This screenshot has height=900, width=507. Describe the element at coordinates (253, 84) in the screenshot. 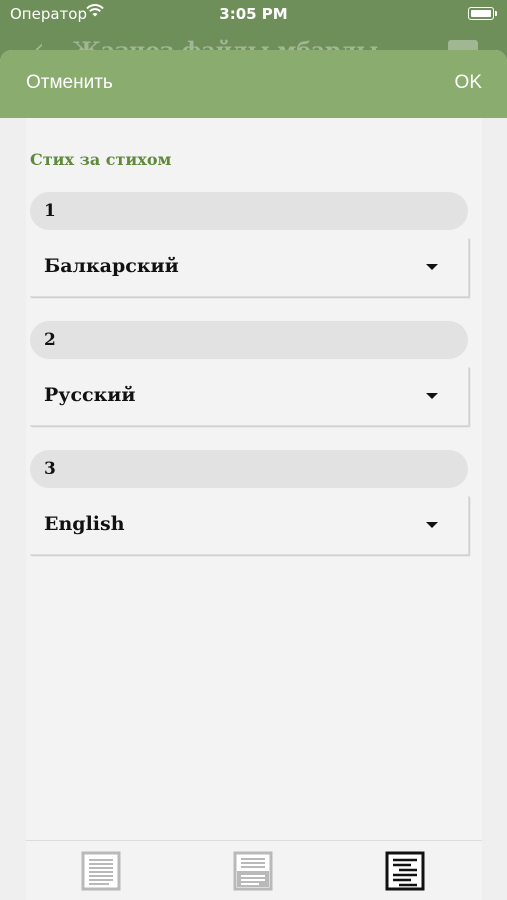

I see `sheet-header: Отменить OK` at that location.